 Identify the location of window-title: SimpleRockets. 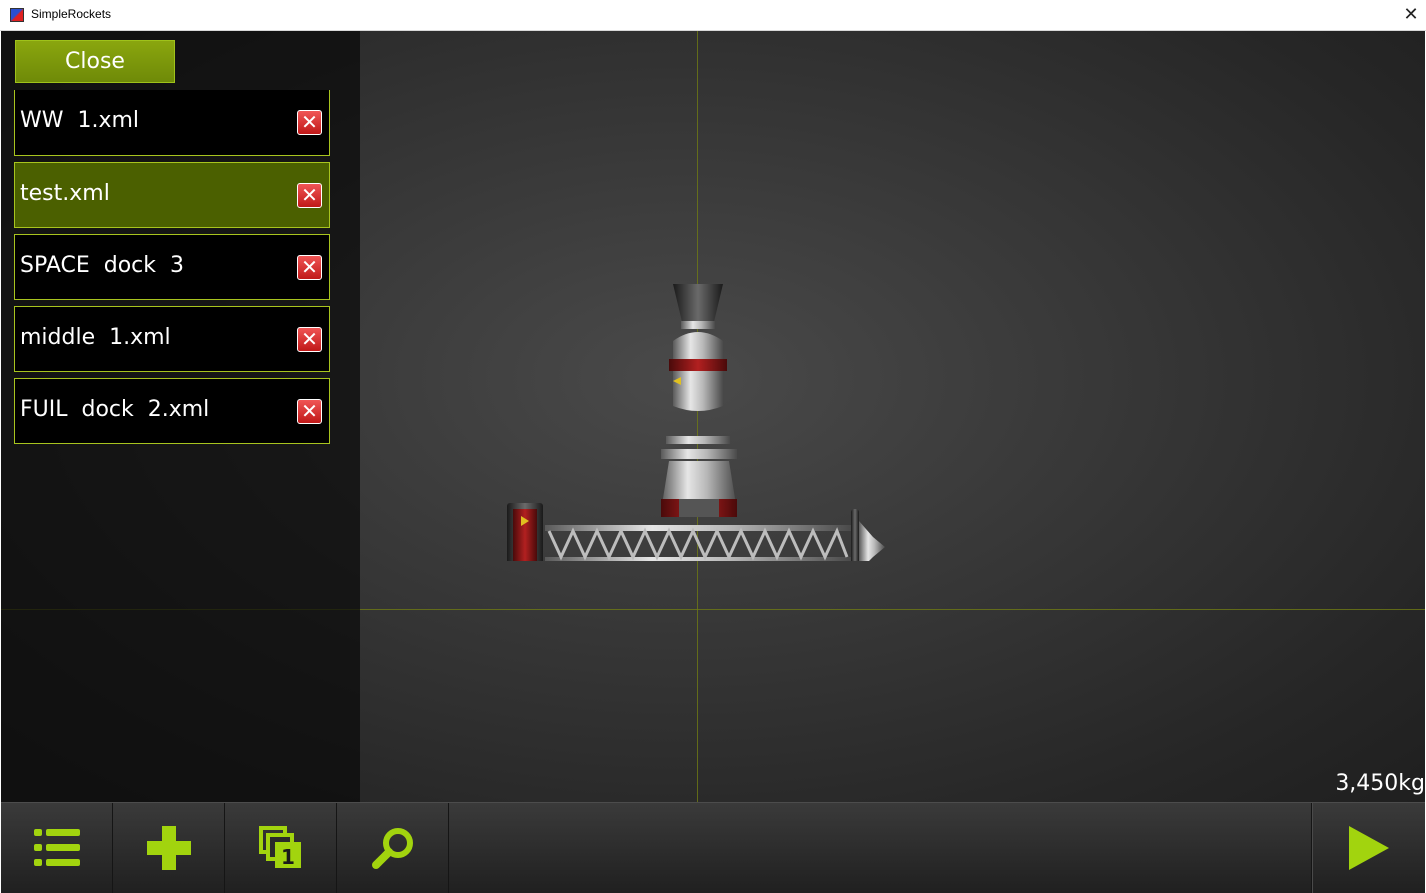
(71, 14).